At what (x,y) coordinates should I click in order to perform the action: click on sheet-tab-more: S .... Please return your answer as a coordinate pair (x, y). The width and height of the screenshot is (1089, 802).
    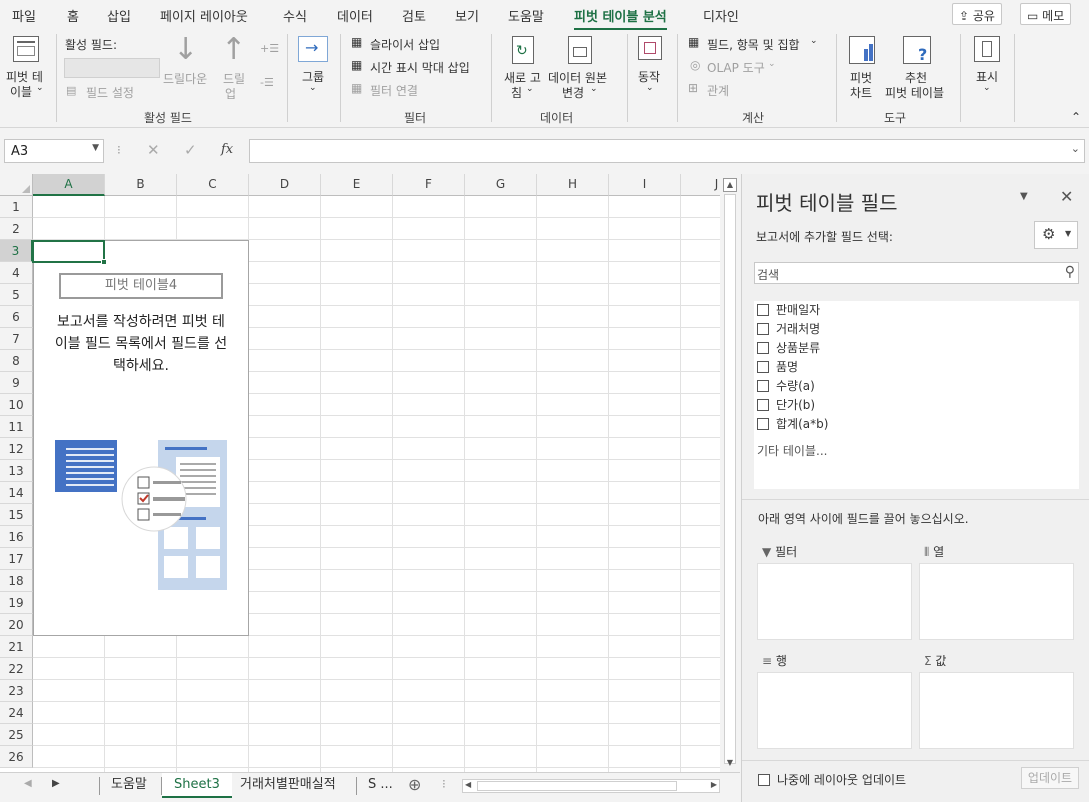
    Looking at the image, I should click on (380, 785).